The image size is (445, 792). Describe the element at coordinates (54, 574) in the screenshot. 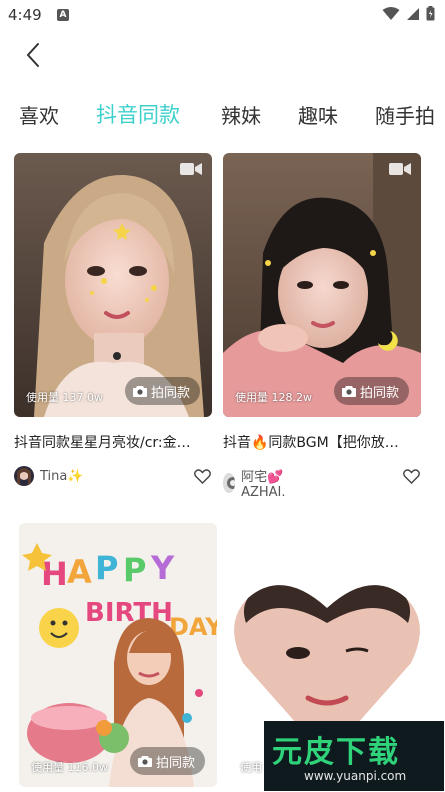

I see `svg-text: H` at that location.